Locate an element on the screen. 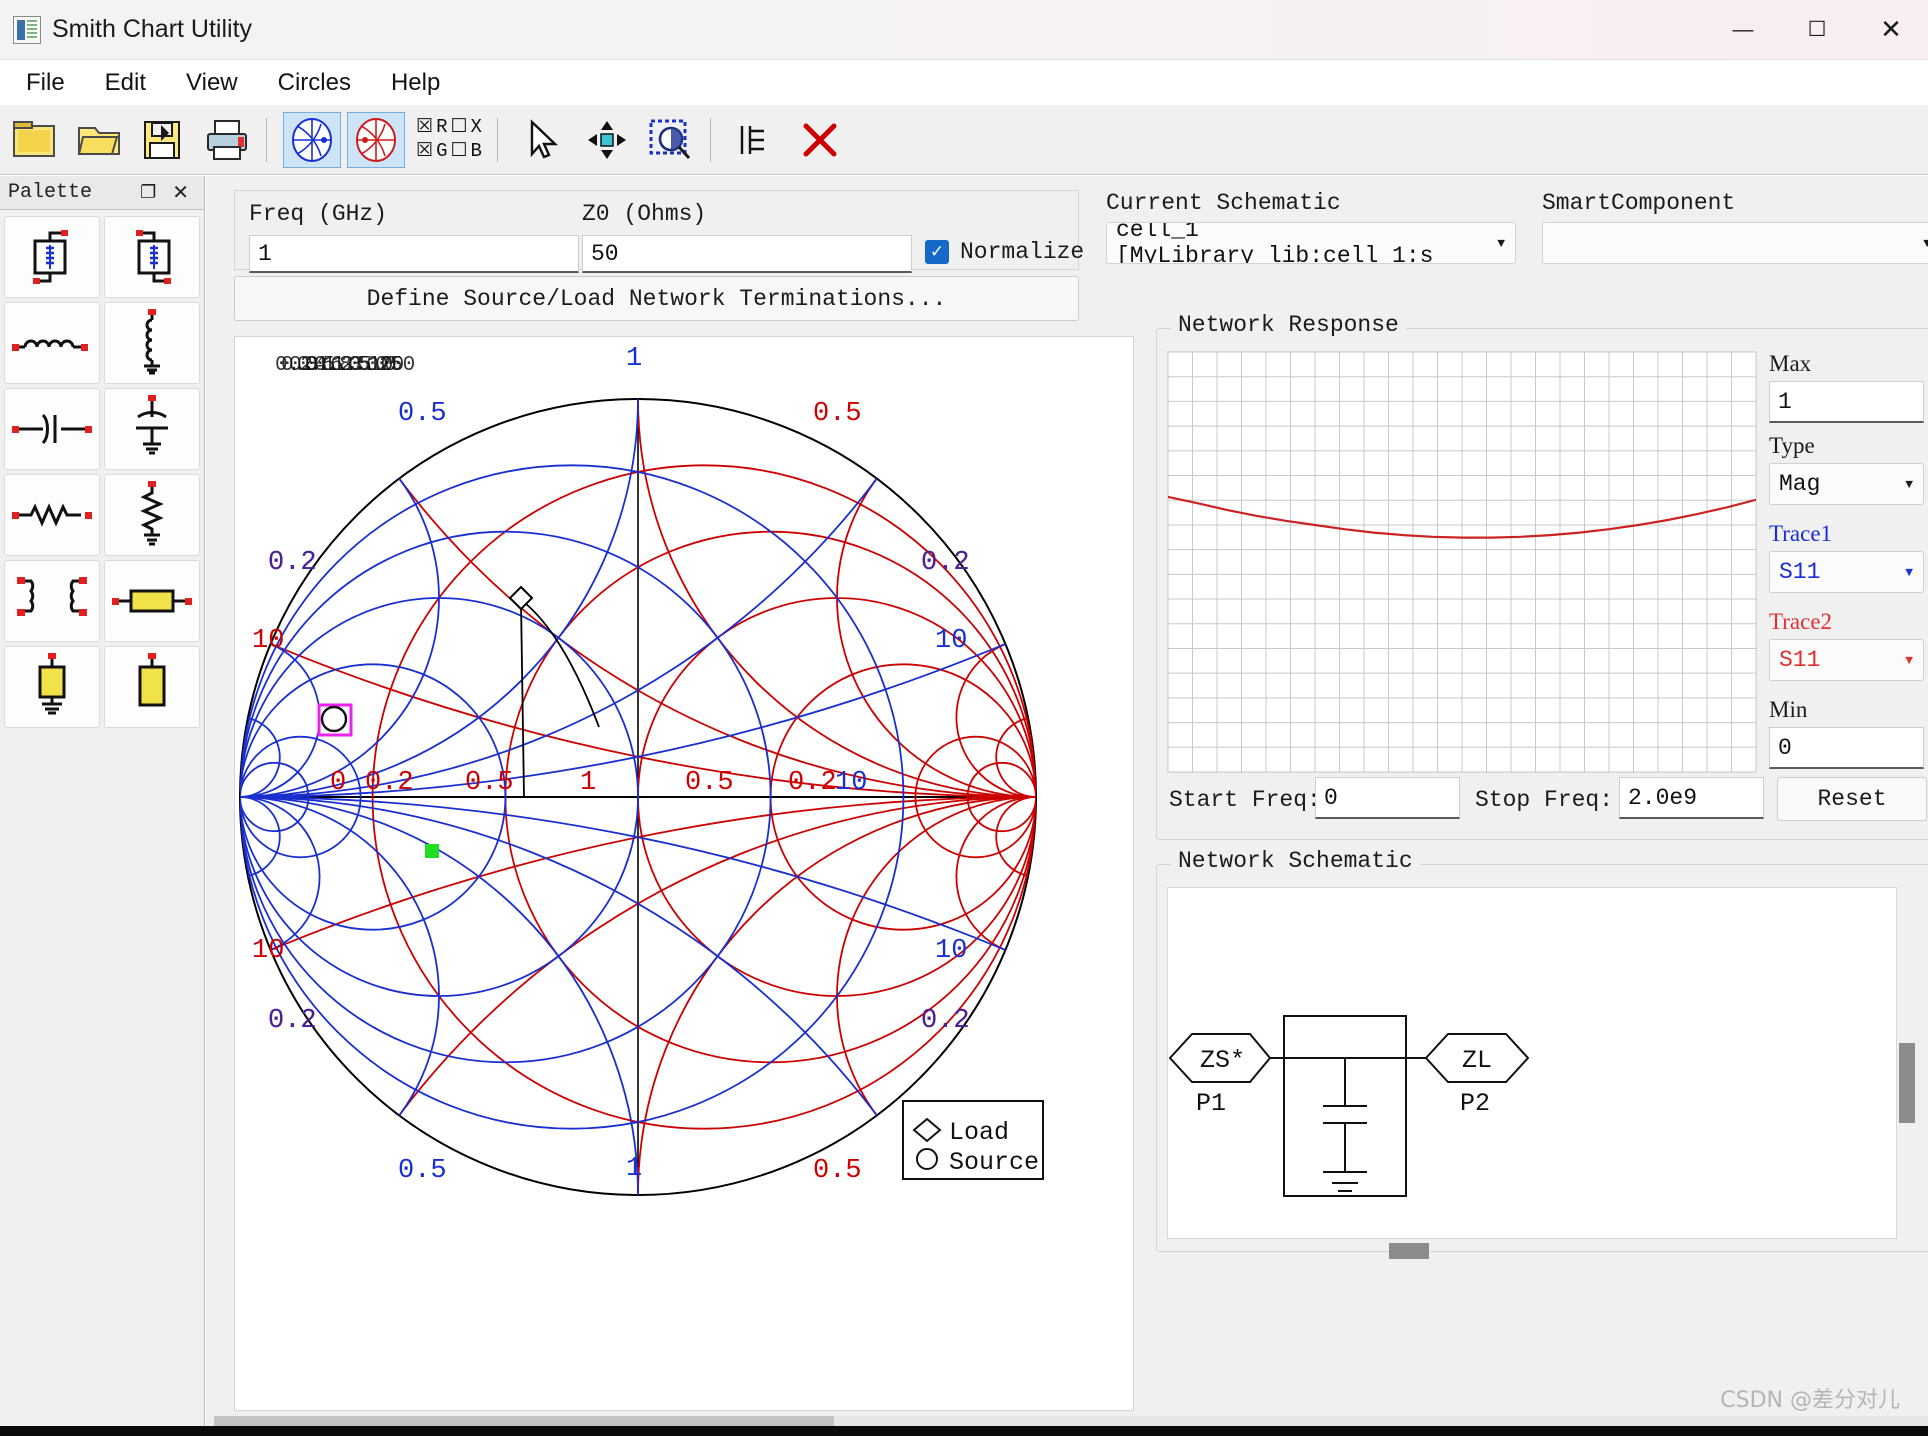  trace2-value: S11 is located at coordinates (1800, 660).